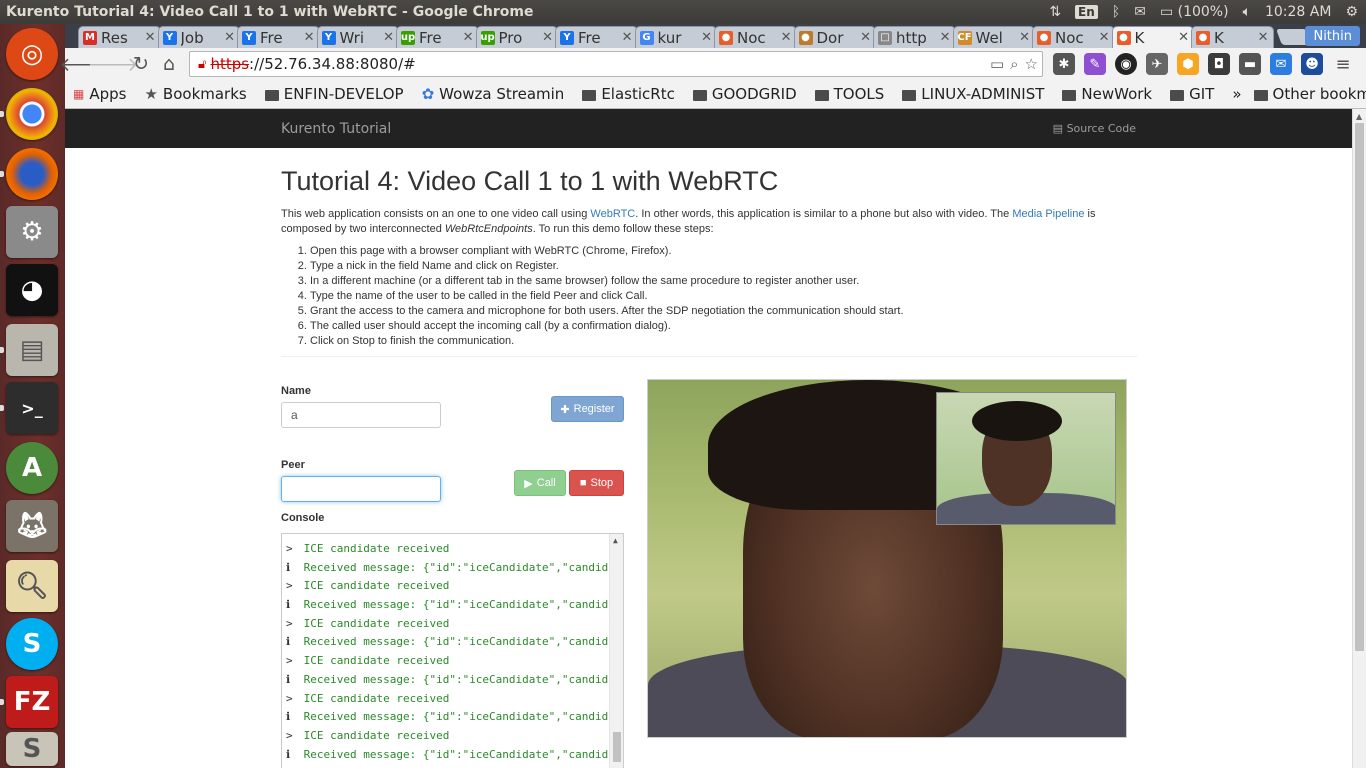 This screenshot has width=1366, height=768. What do you see at coordinates (32, 702) in the screenshot?
I see `filezilla-icon: FZ` at bounding box center [32, 702].